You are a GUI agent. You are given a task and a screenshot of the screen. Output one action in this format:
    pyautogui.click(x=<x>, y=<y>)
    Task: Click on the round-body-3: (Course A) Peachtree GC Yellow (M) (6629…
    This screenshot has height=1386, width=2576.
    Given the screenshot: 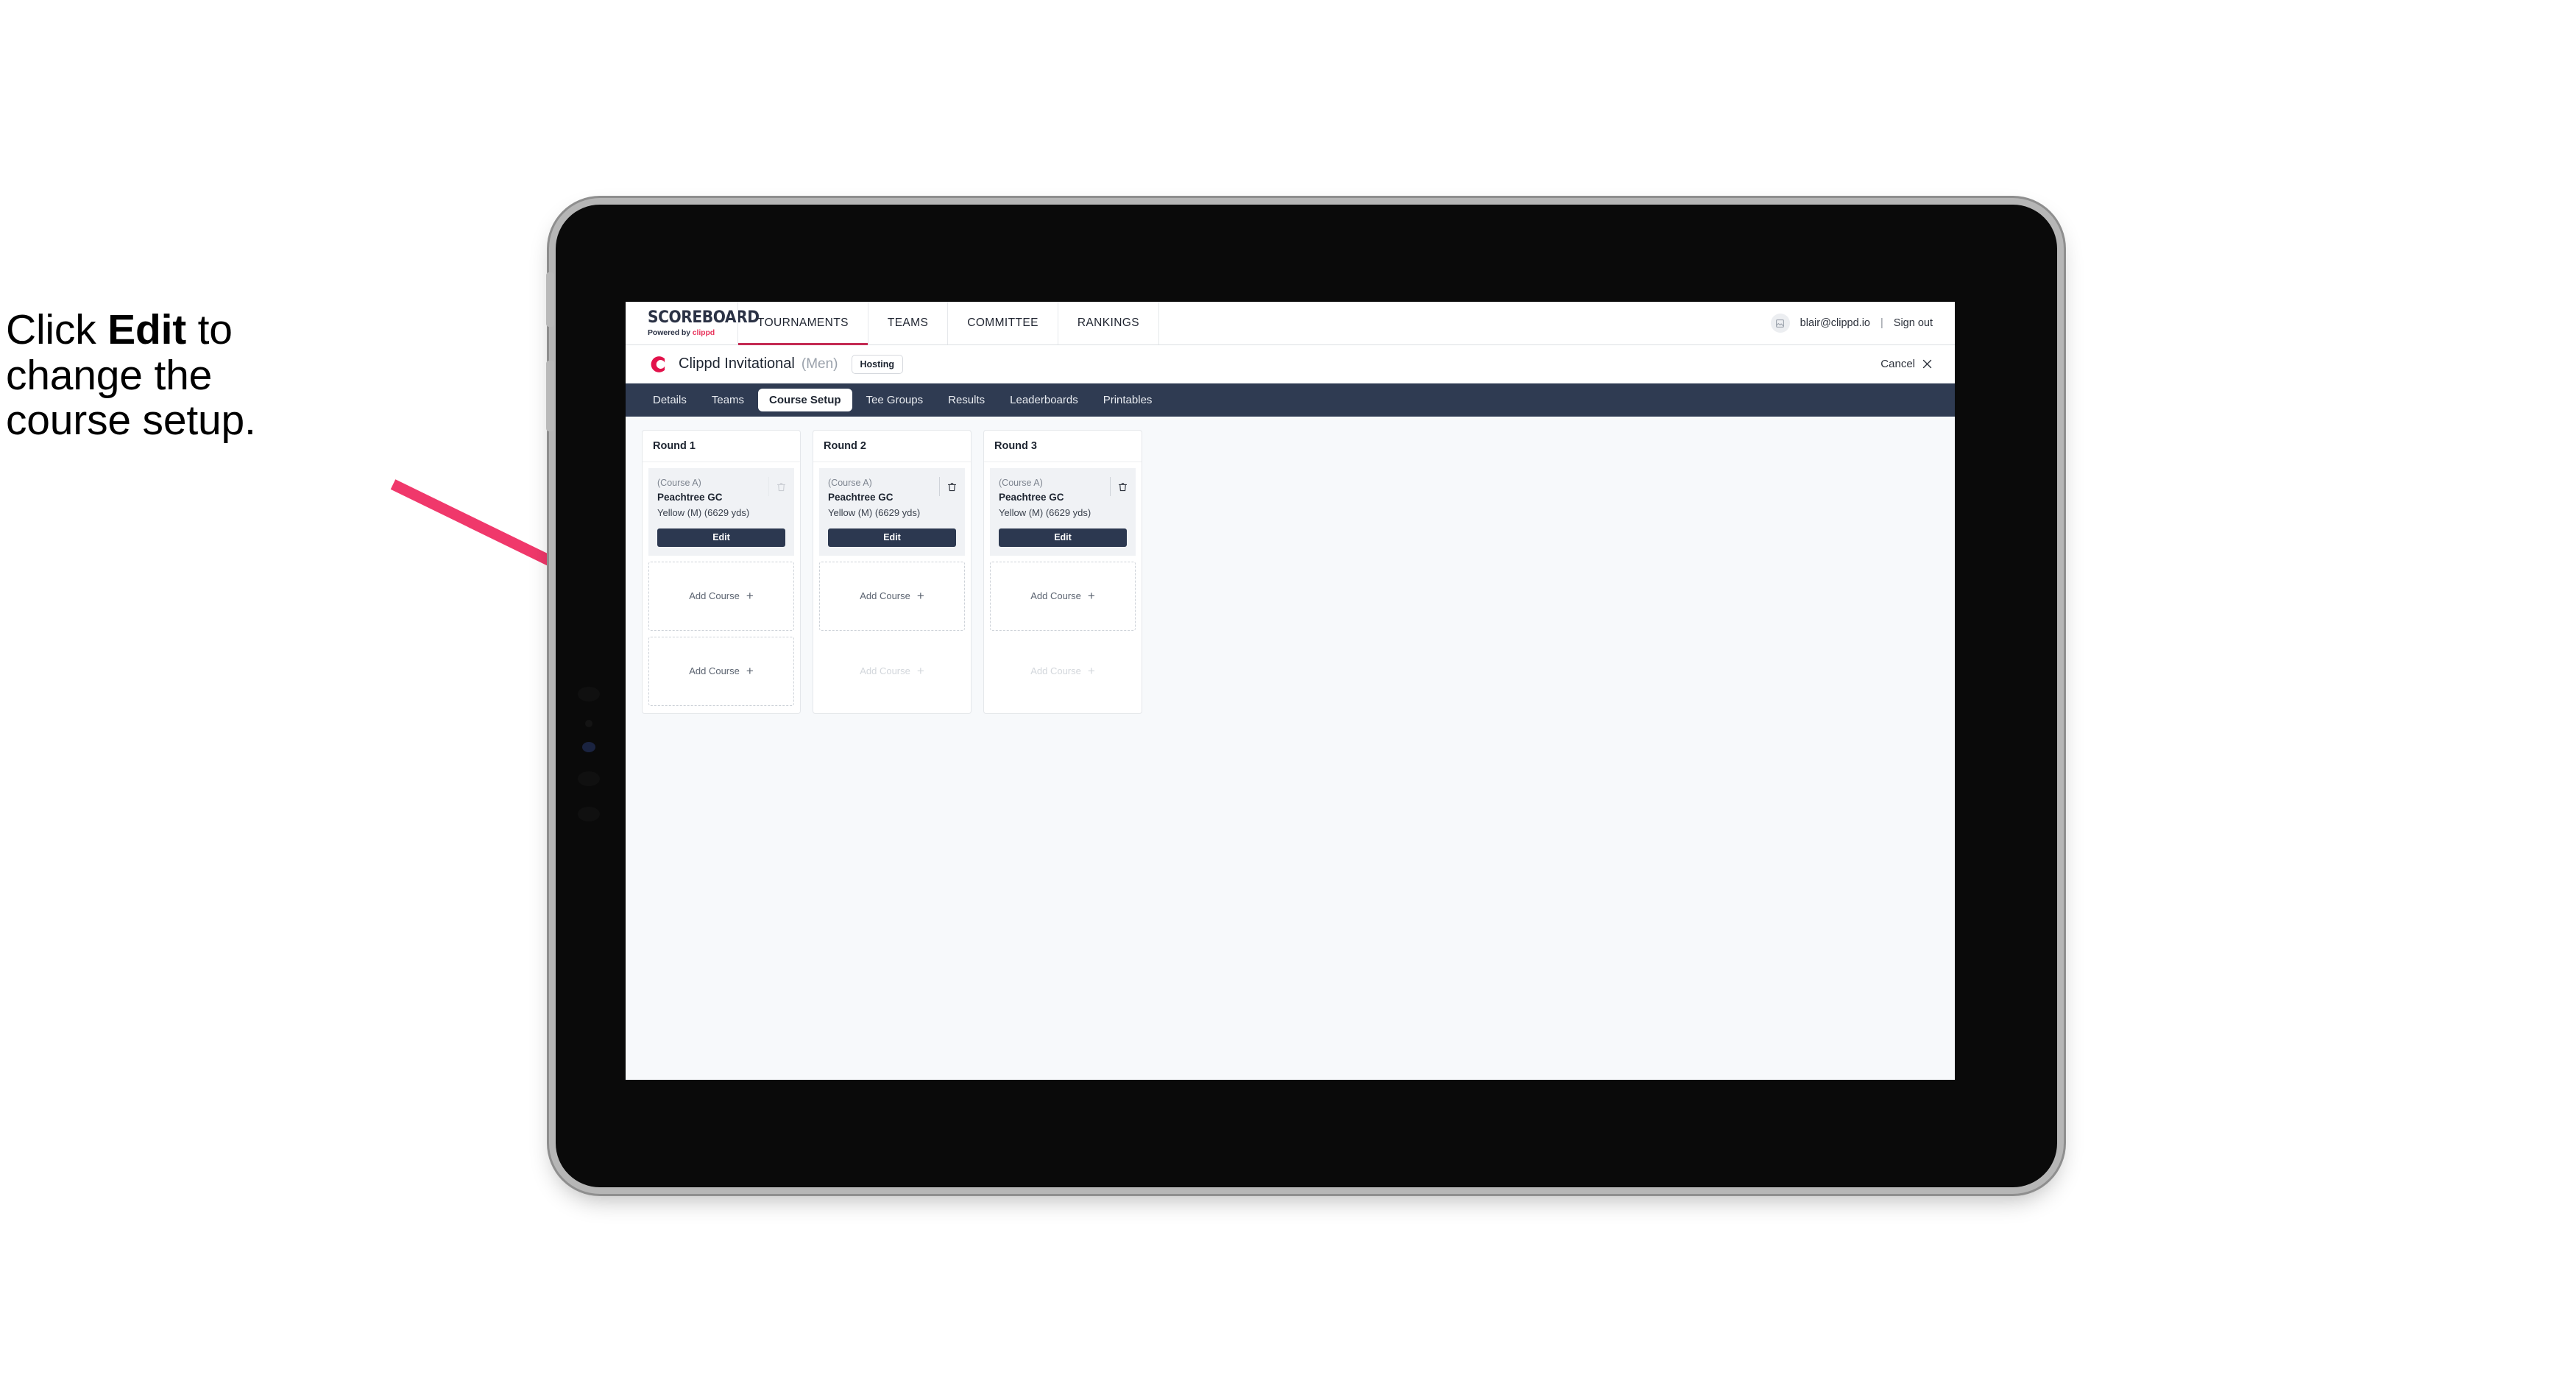 What is the action you would take?
    pyautogui.click(x=1063, y=587)
    